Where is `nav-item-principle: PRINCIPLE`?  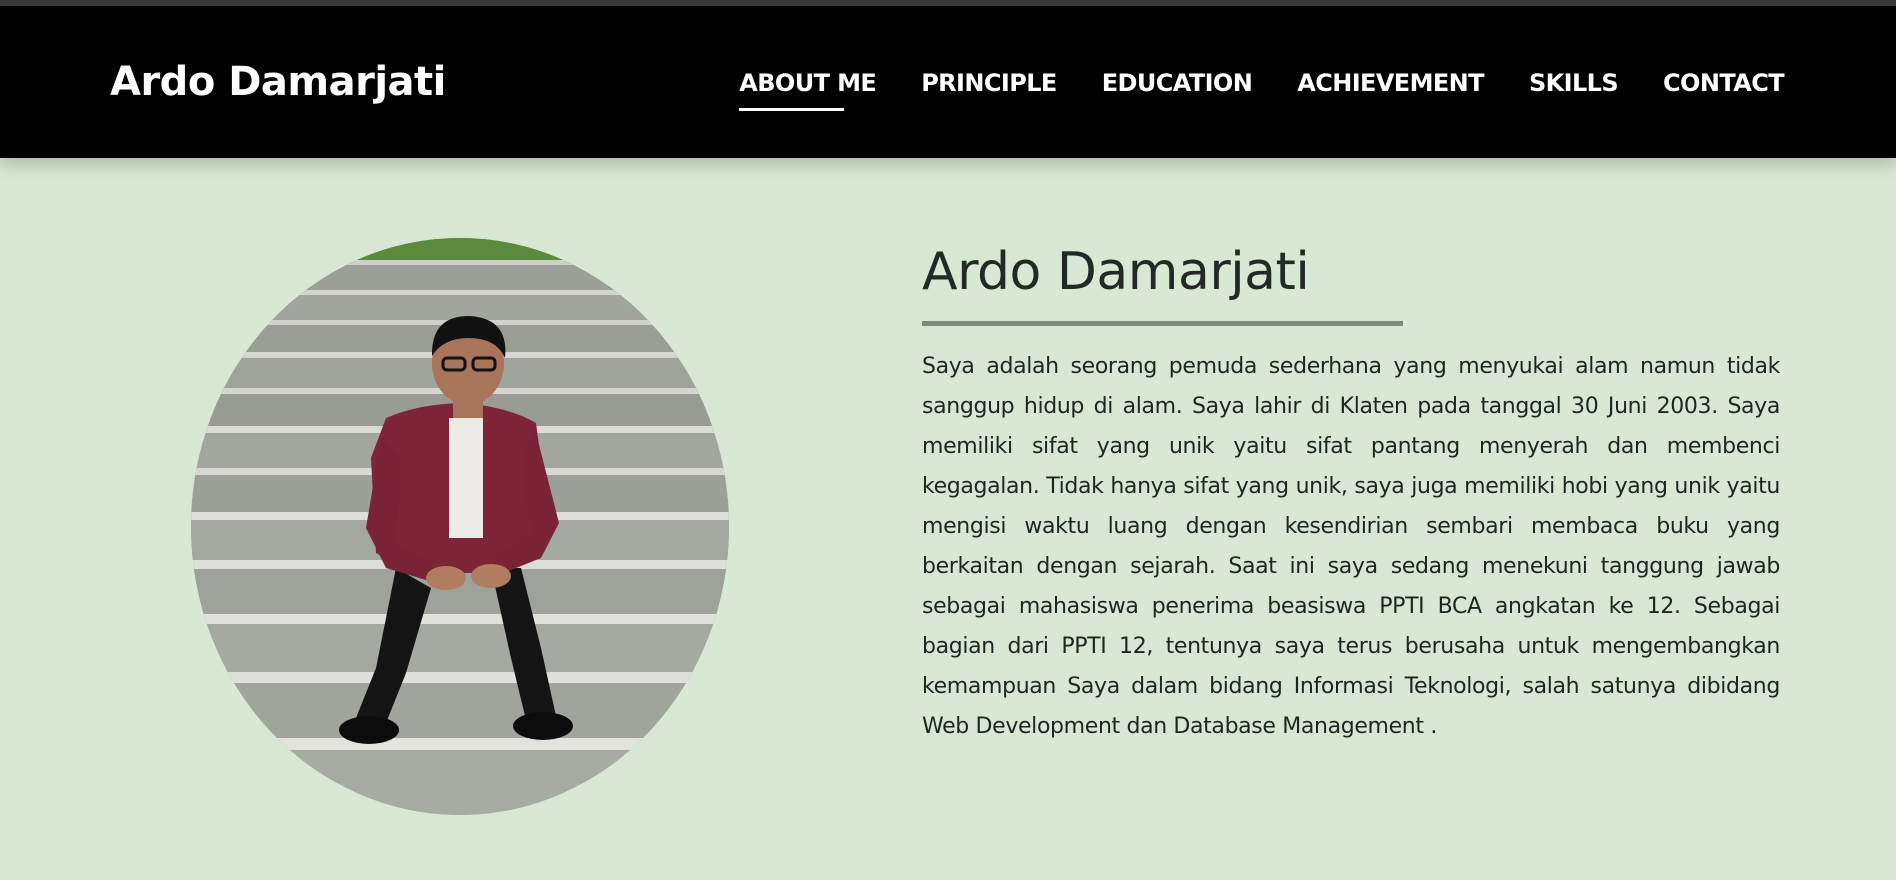
nav-item-principle: PRINCIPLE is located at coordinates (989, 83).